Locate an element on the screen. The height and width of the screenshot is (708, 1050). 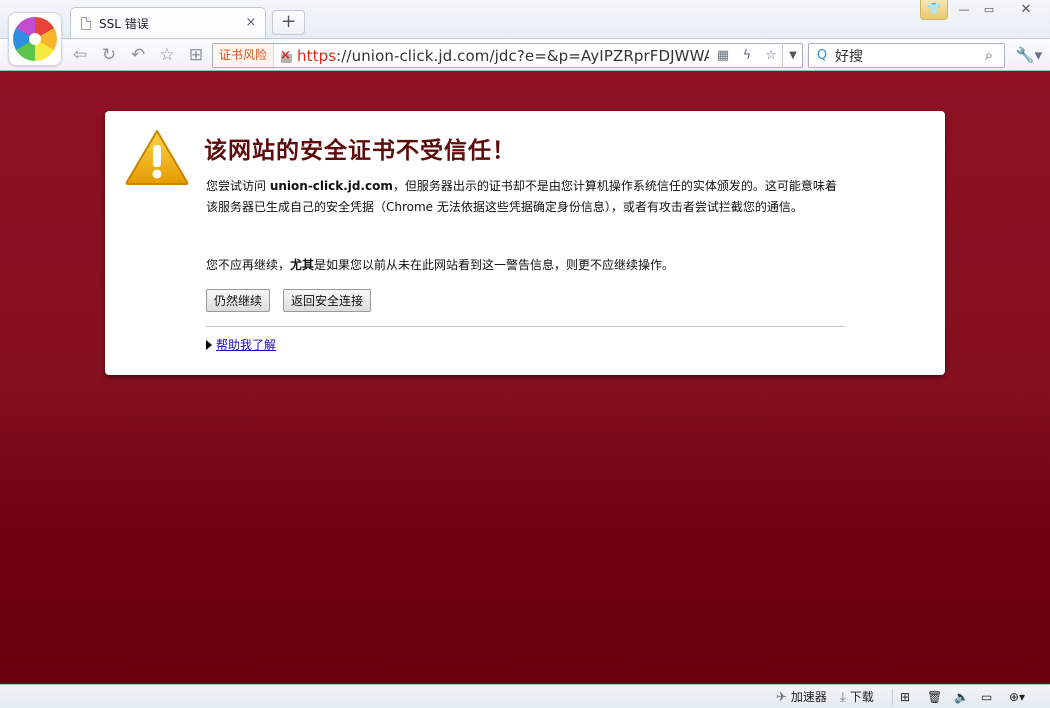
tab-ssl-error: SSL 错误 × is located at coordinates (168, 22).